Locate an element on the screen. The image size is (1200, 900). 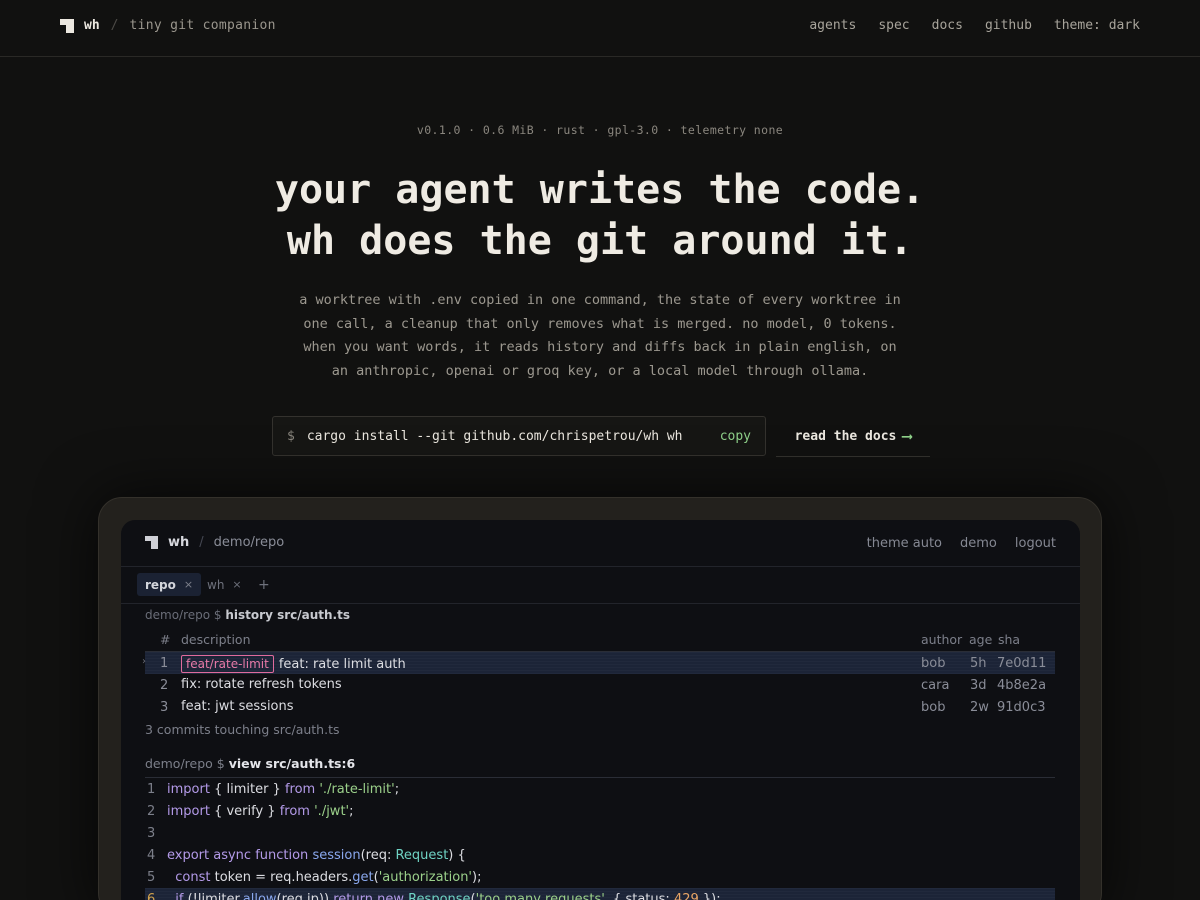
demo-theme-toggle: theme auto is located at coordinates (904, 543).